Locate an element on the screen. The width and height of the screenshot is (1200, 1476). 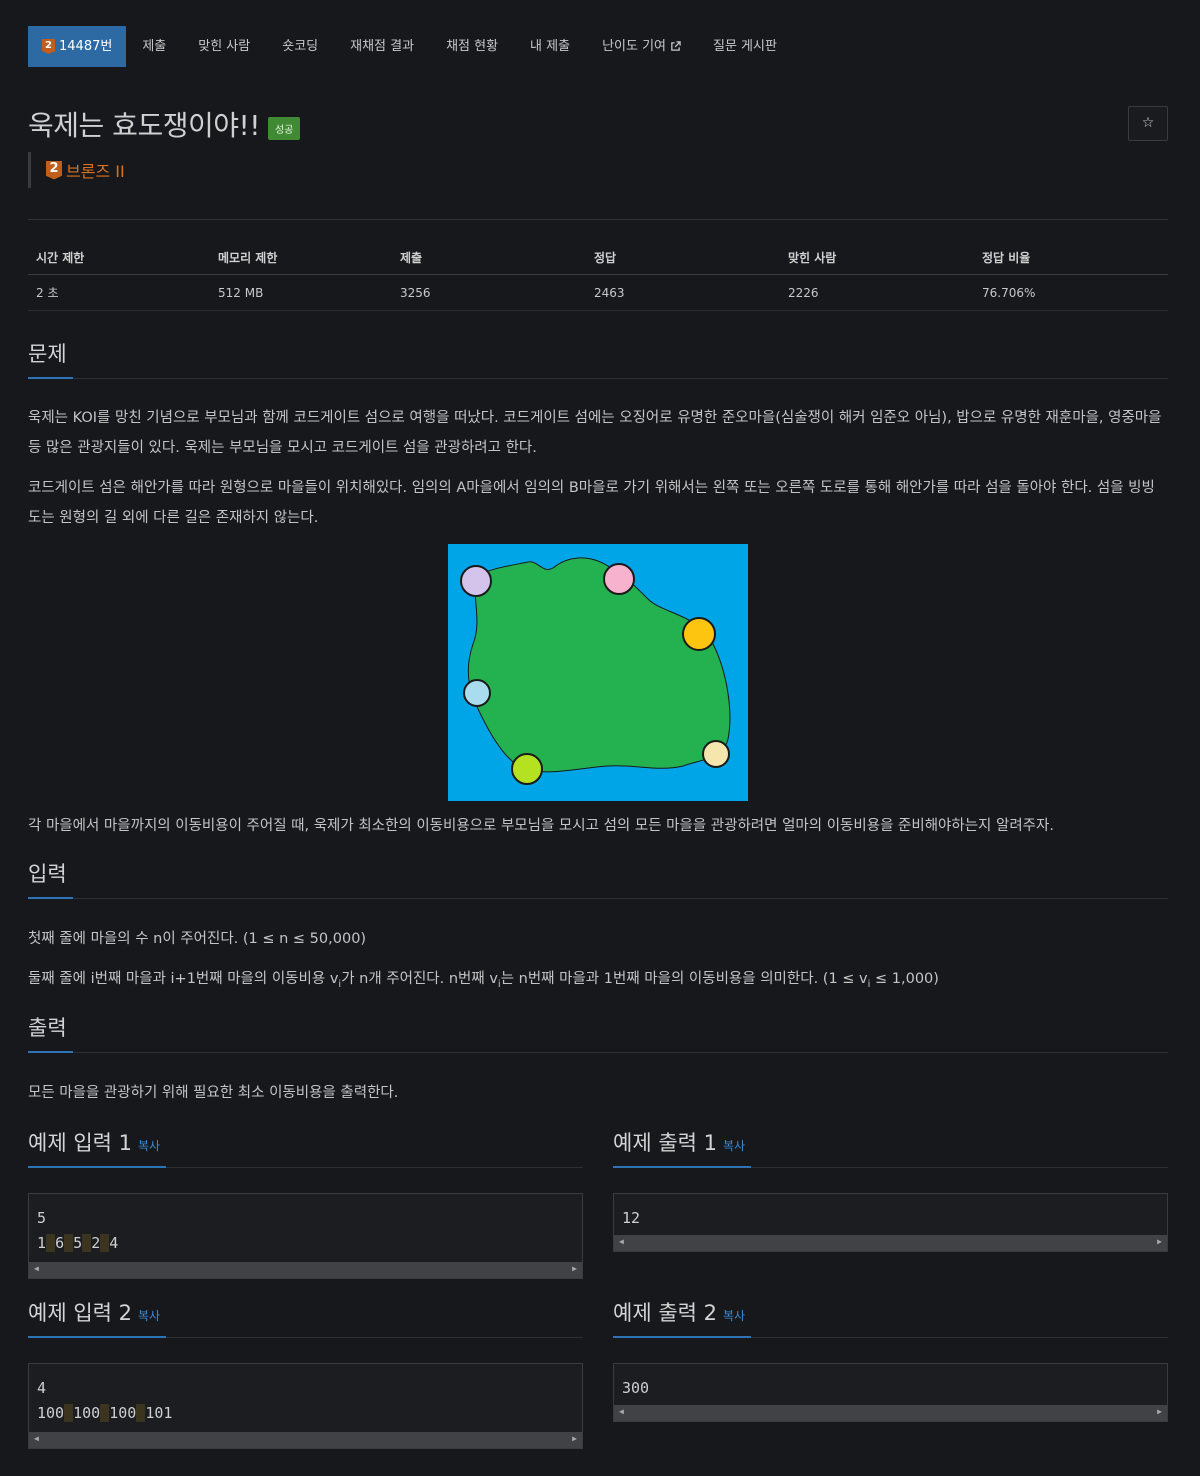
table-header: 맞힌 사람 is located at coordinates (812, 257).